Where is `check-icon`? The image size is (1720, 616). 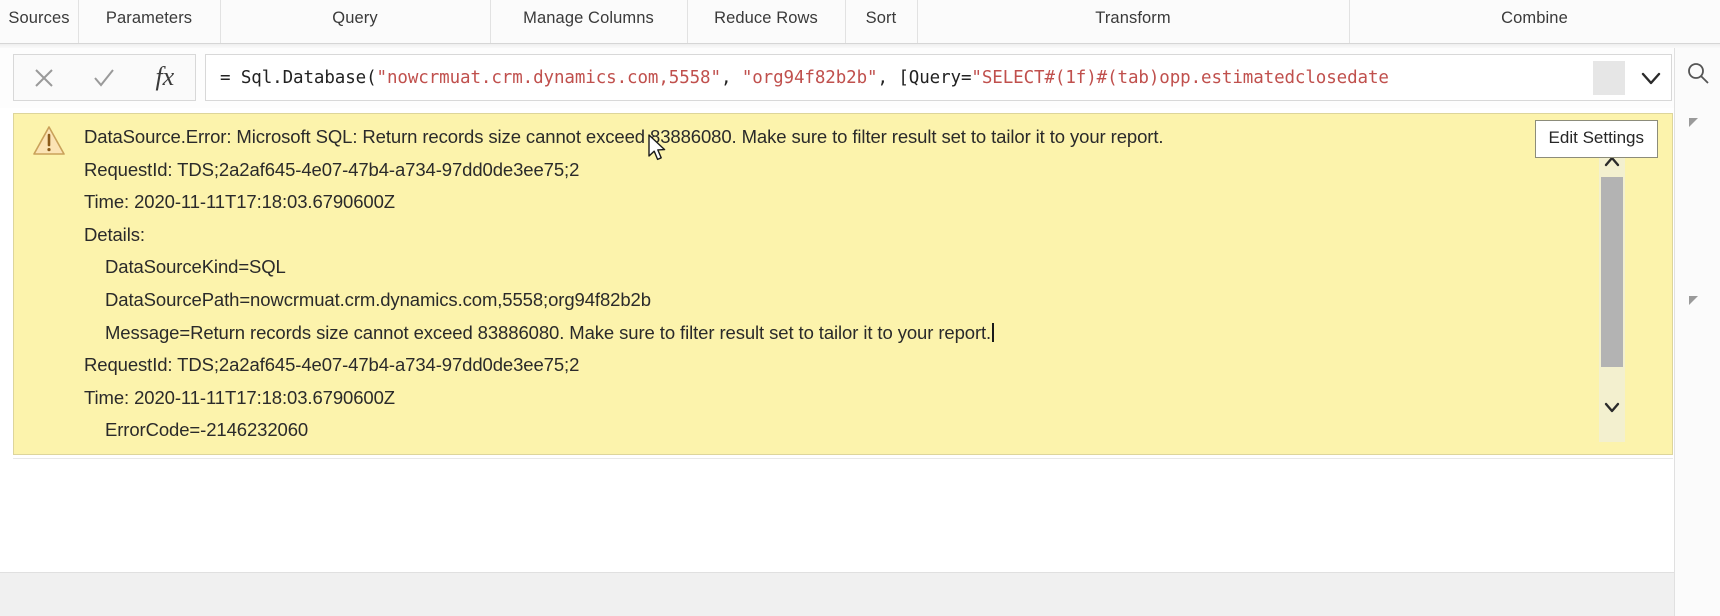 check-icon is located at coordinates (104, 77).